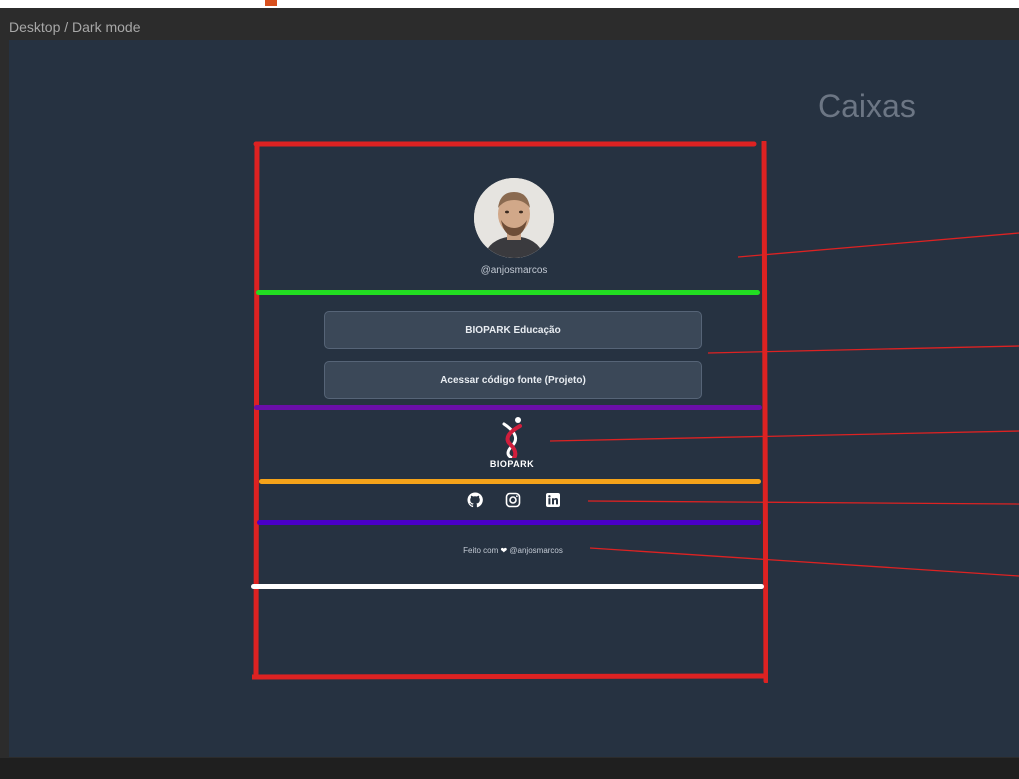 The height and width of the screenshot is (779, 1019). What do you see at coordinates (475, 500) in the screenshot?
I see `github-icon` at bounding box center [475, 500].